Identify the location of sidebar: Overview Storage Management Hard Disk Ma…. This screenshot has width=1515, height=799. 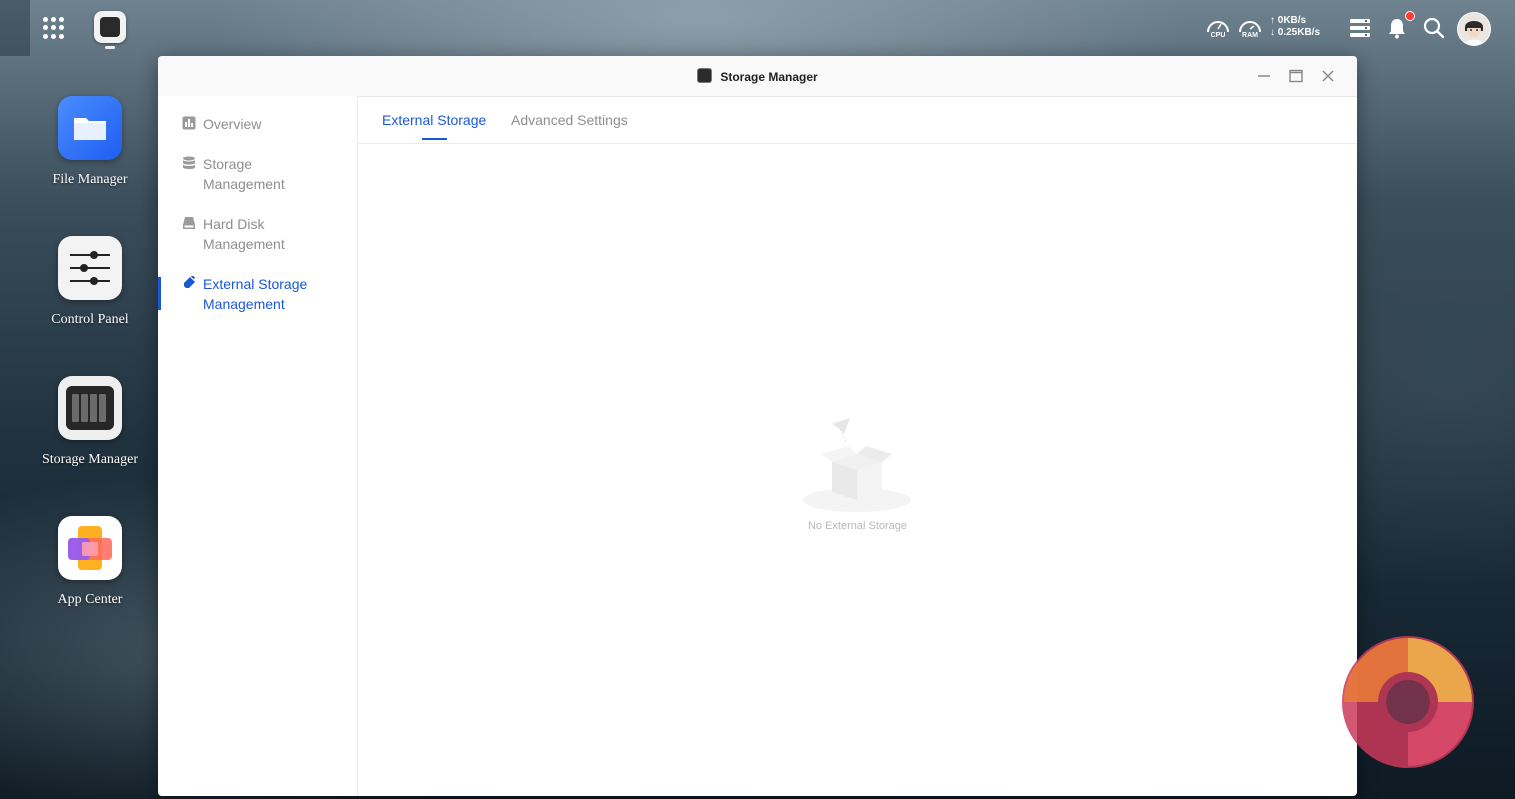
(258, 446).